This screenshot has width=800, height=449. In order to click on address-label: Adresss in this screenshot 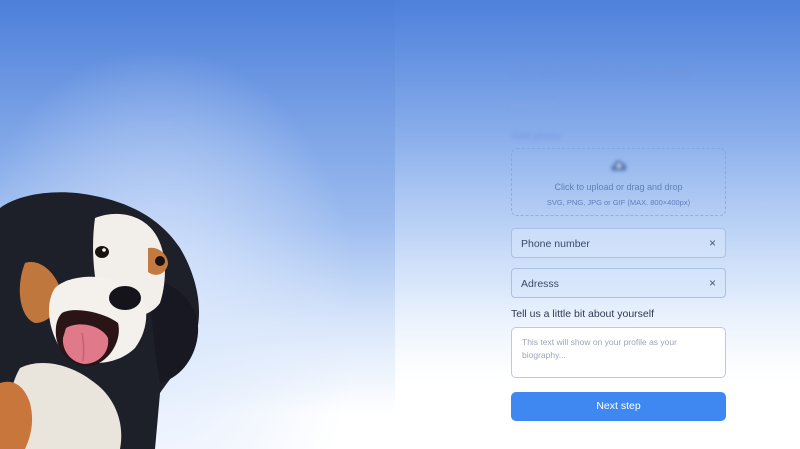, I will do `click(540, 284)`.